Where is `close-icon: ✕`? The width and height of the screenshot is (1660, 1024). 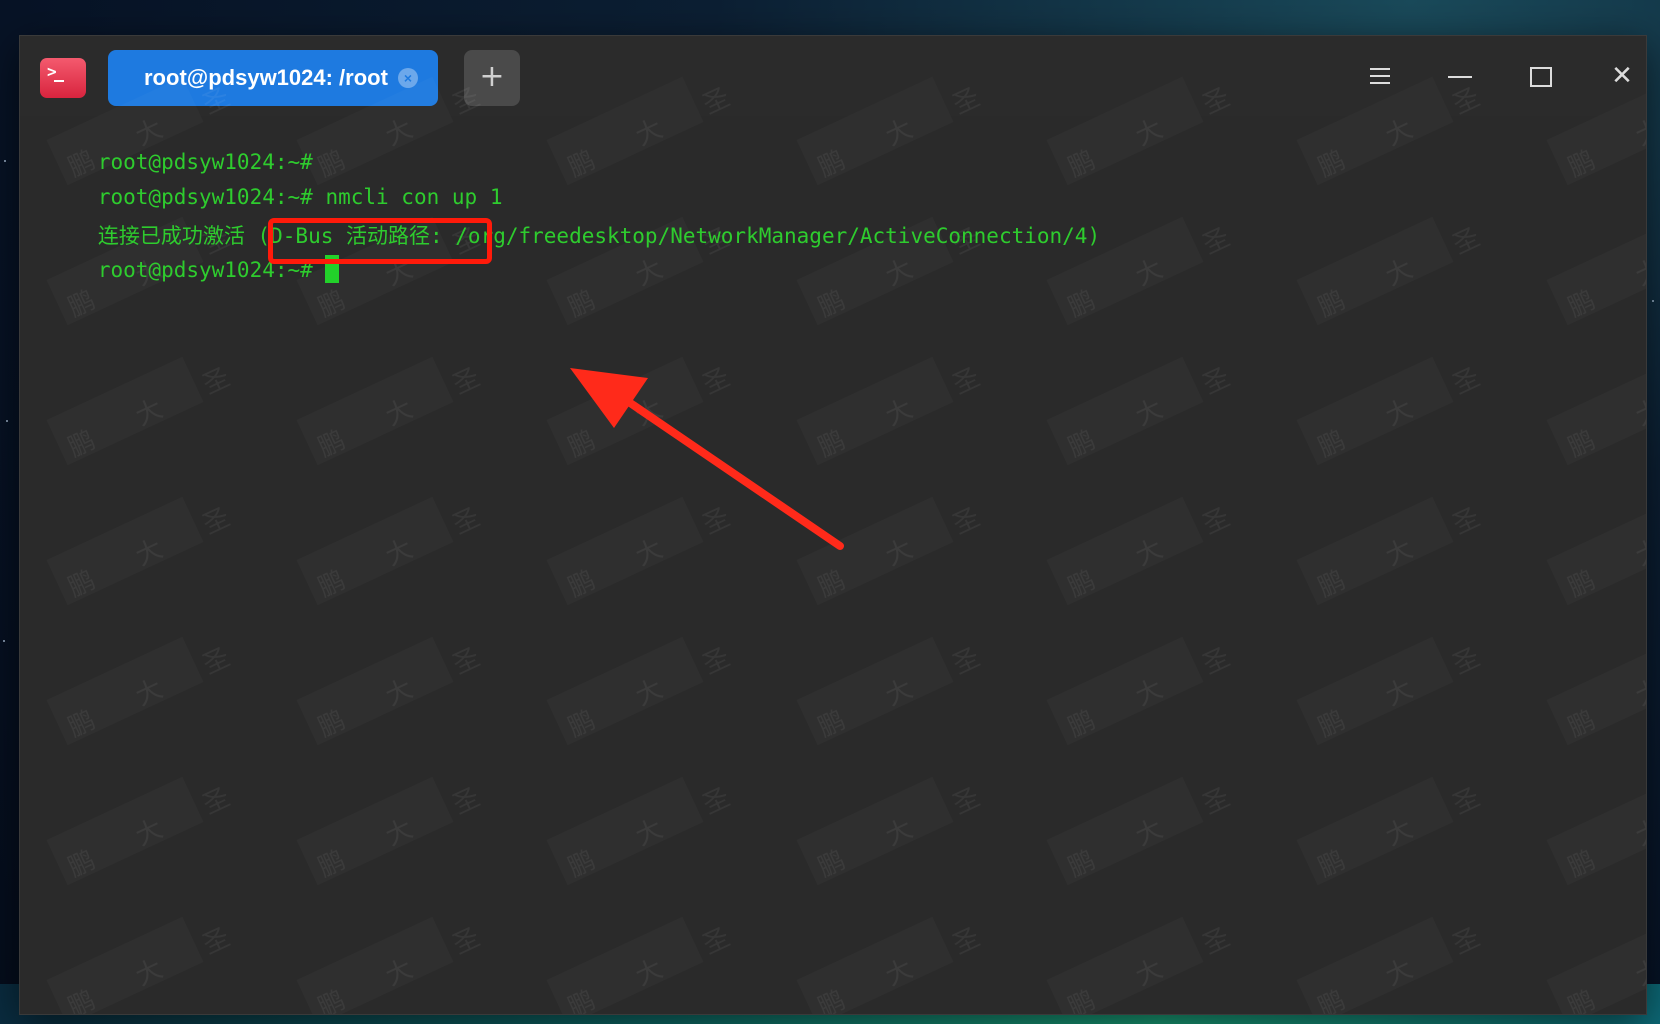
close-icon: ✕ is located at coordinates (1622, 76).